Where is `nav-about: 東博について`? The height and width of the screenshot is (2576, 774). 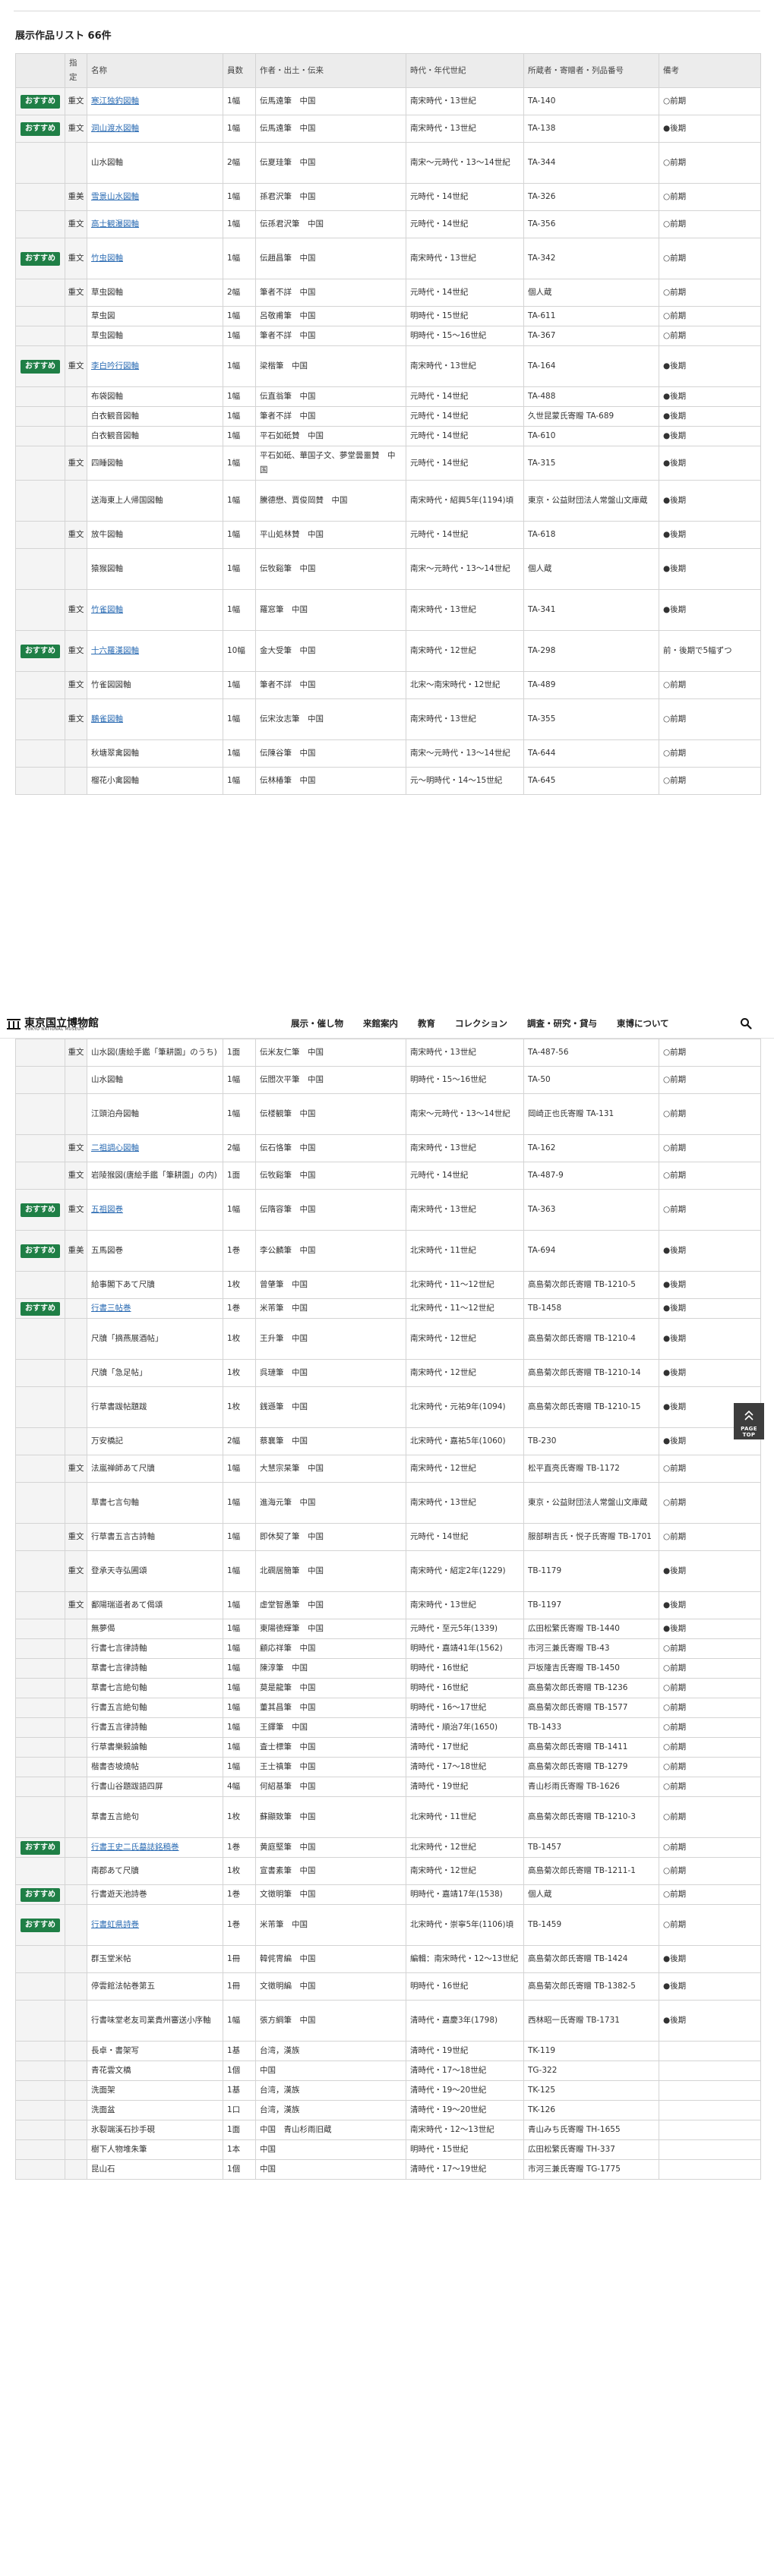
nav-about: 東博について is located at coordinates (643, 1023).